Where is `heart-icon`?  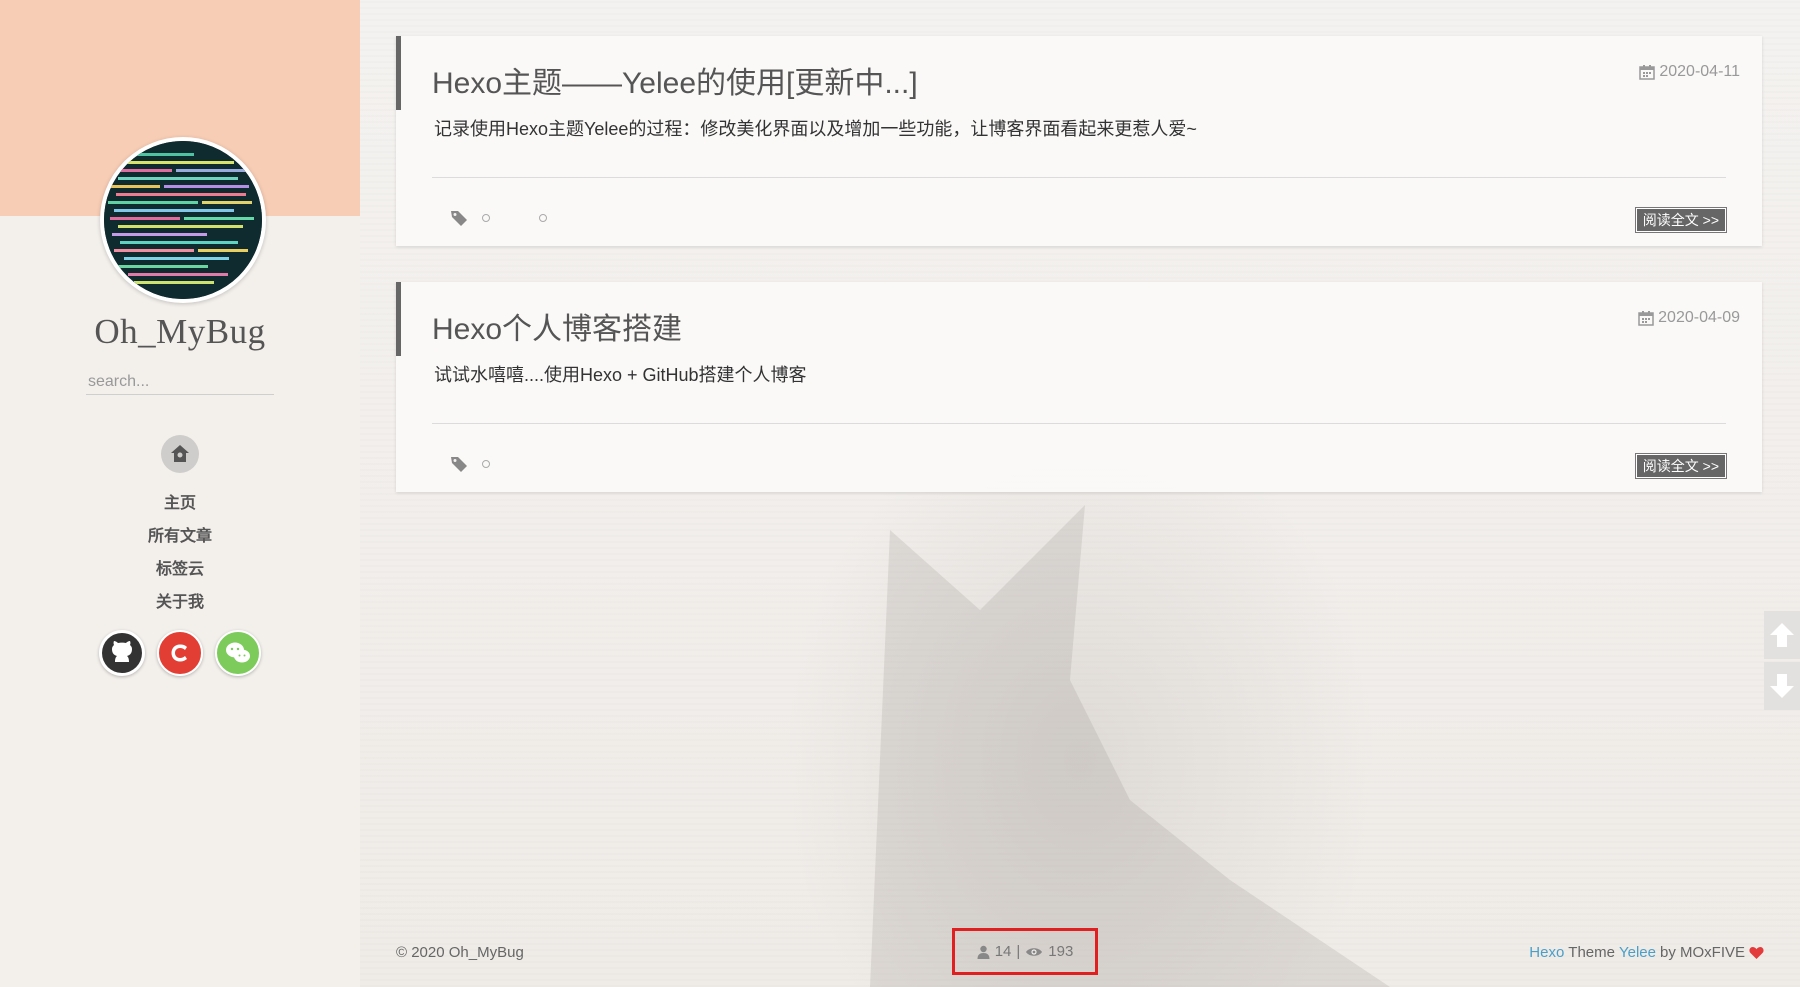 heart-icon is located at coordinates (1756, 952).